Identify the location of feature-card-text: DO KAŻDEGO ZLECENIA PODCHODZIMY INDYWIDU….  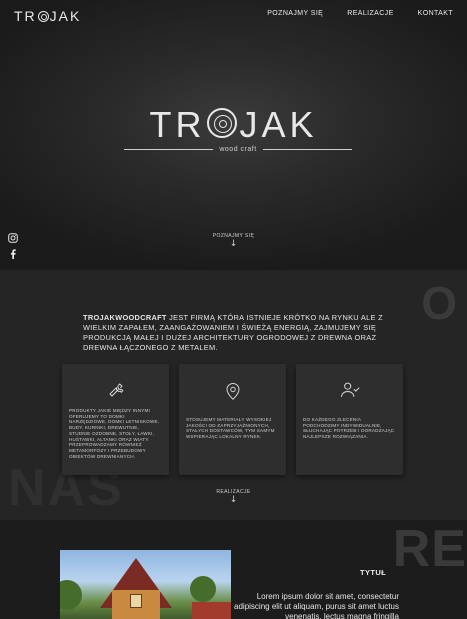
(349, 428).